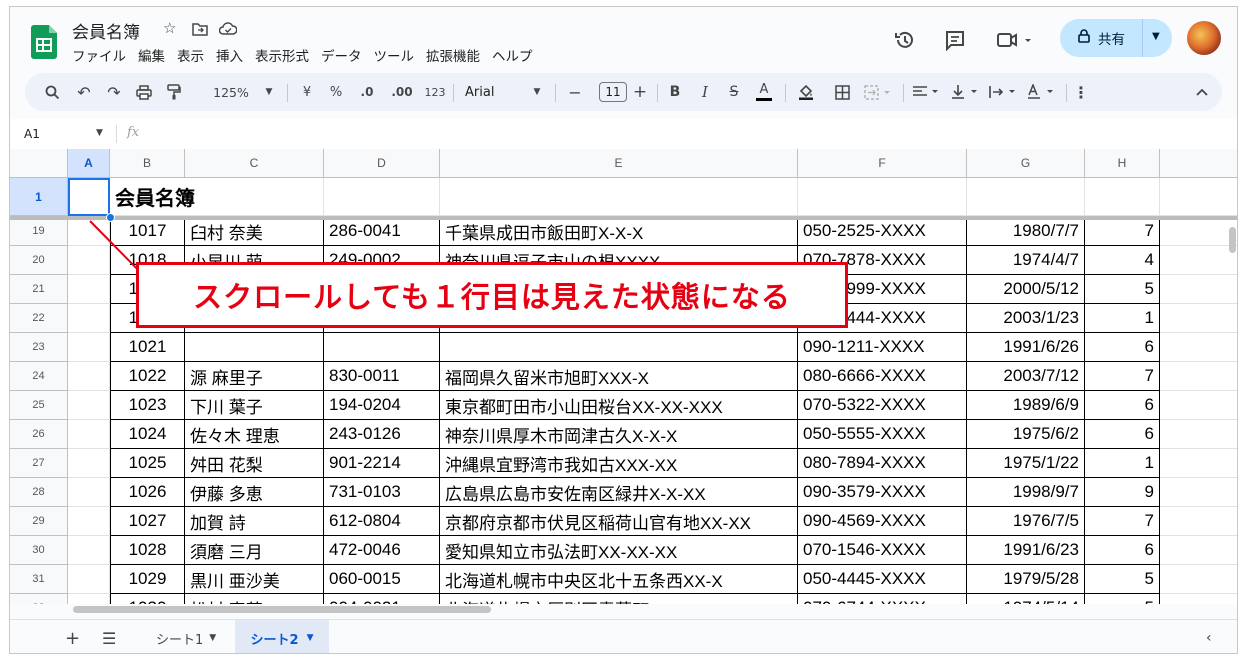 This screenshot has height=659, width=1247. I want to click on table-cell-id: 1022, so click(147, 376).